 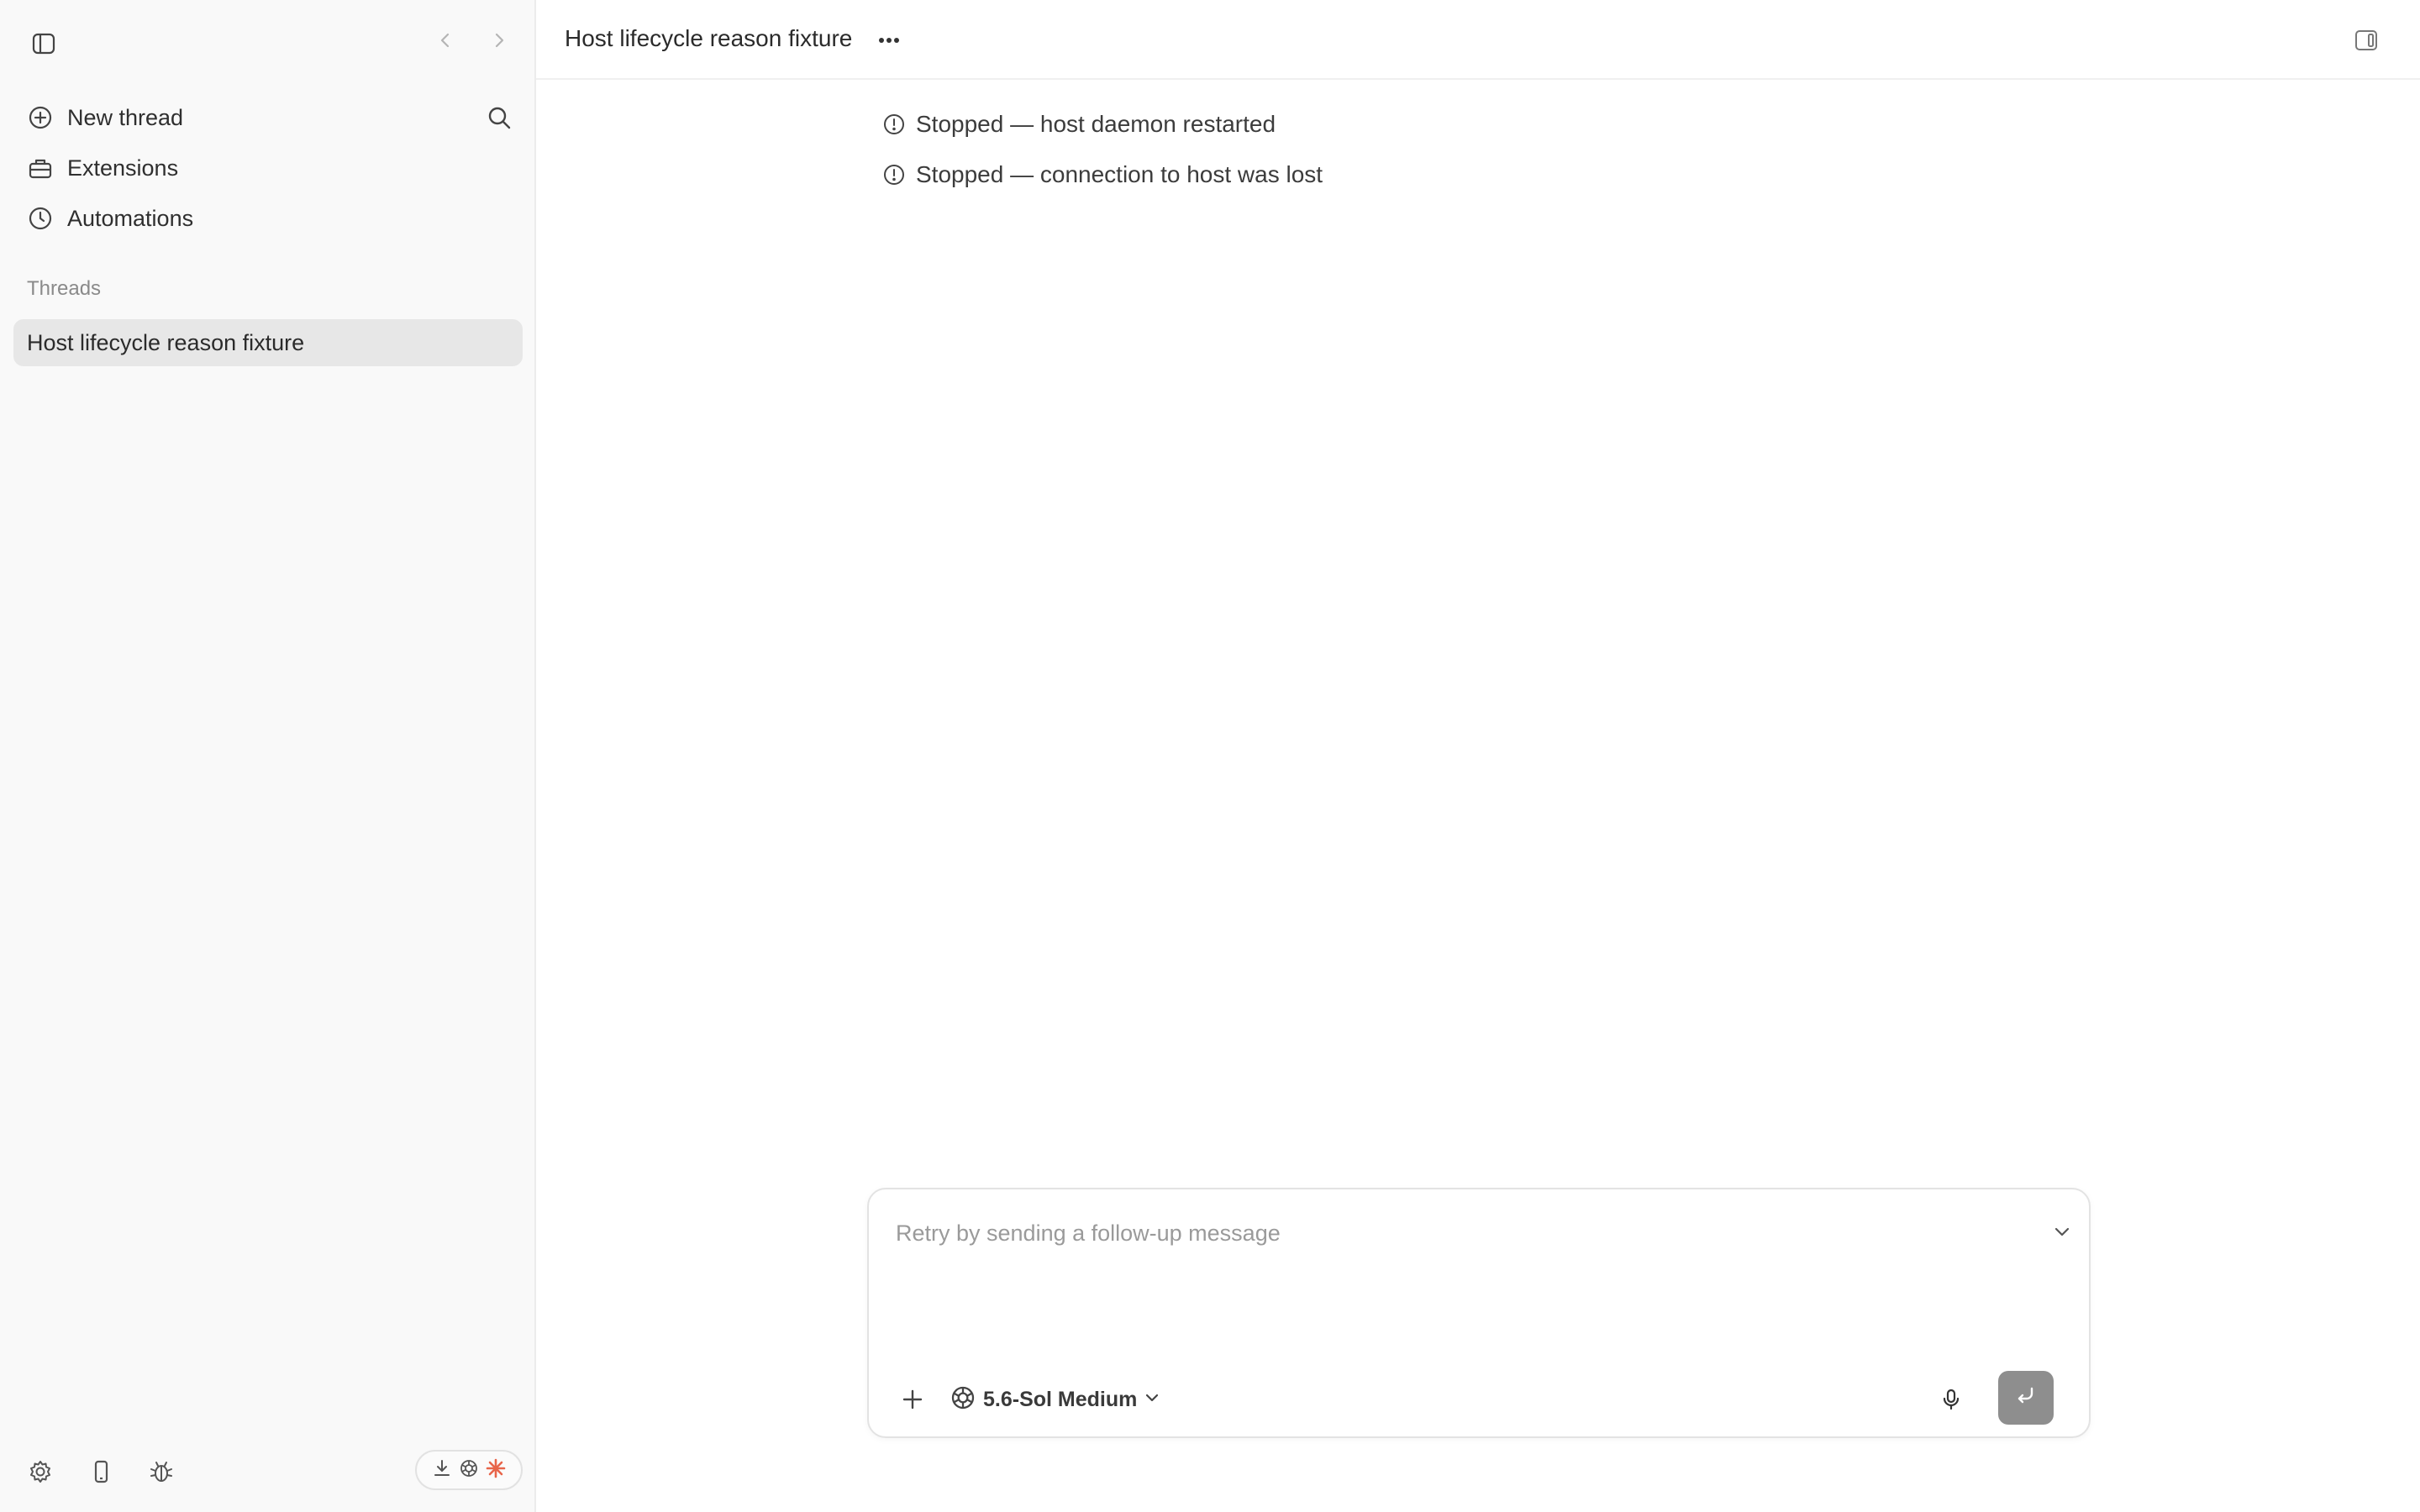 I want to click on status-message: Stopped — connection to host was lost, so click(x=1102, y=175).